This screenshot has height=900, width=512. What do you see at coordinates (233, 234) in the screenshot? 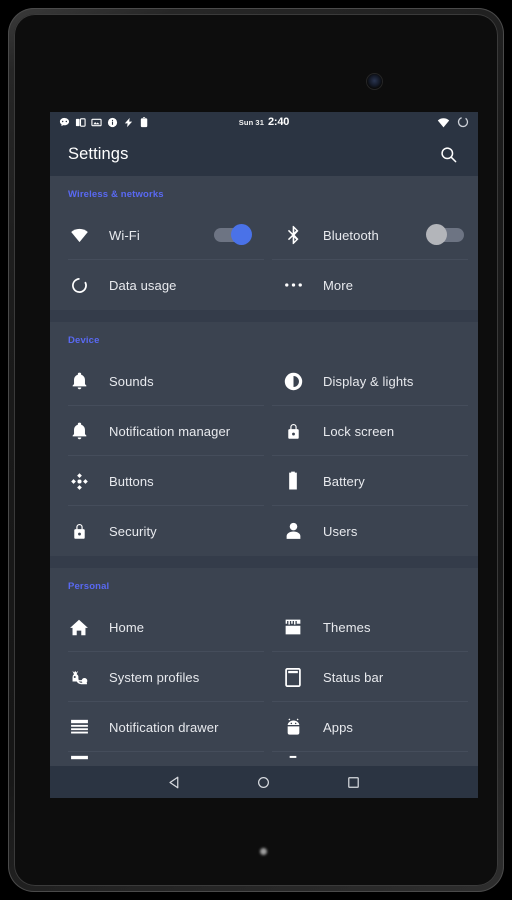
I see `wifi-toggle` at bounding box center [233, 234].